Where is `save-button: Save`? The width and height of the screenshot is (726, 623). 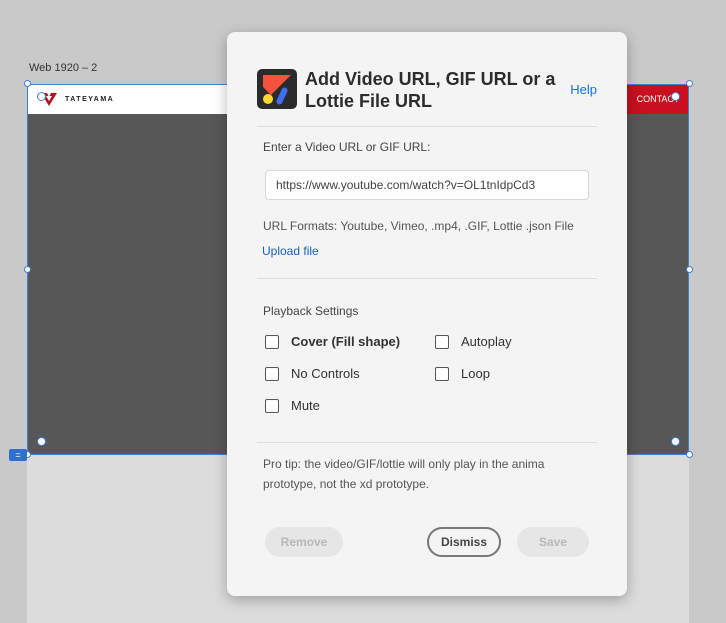 save-button: Save is located at coordinates (553, 542).